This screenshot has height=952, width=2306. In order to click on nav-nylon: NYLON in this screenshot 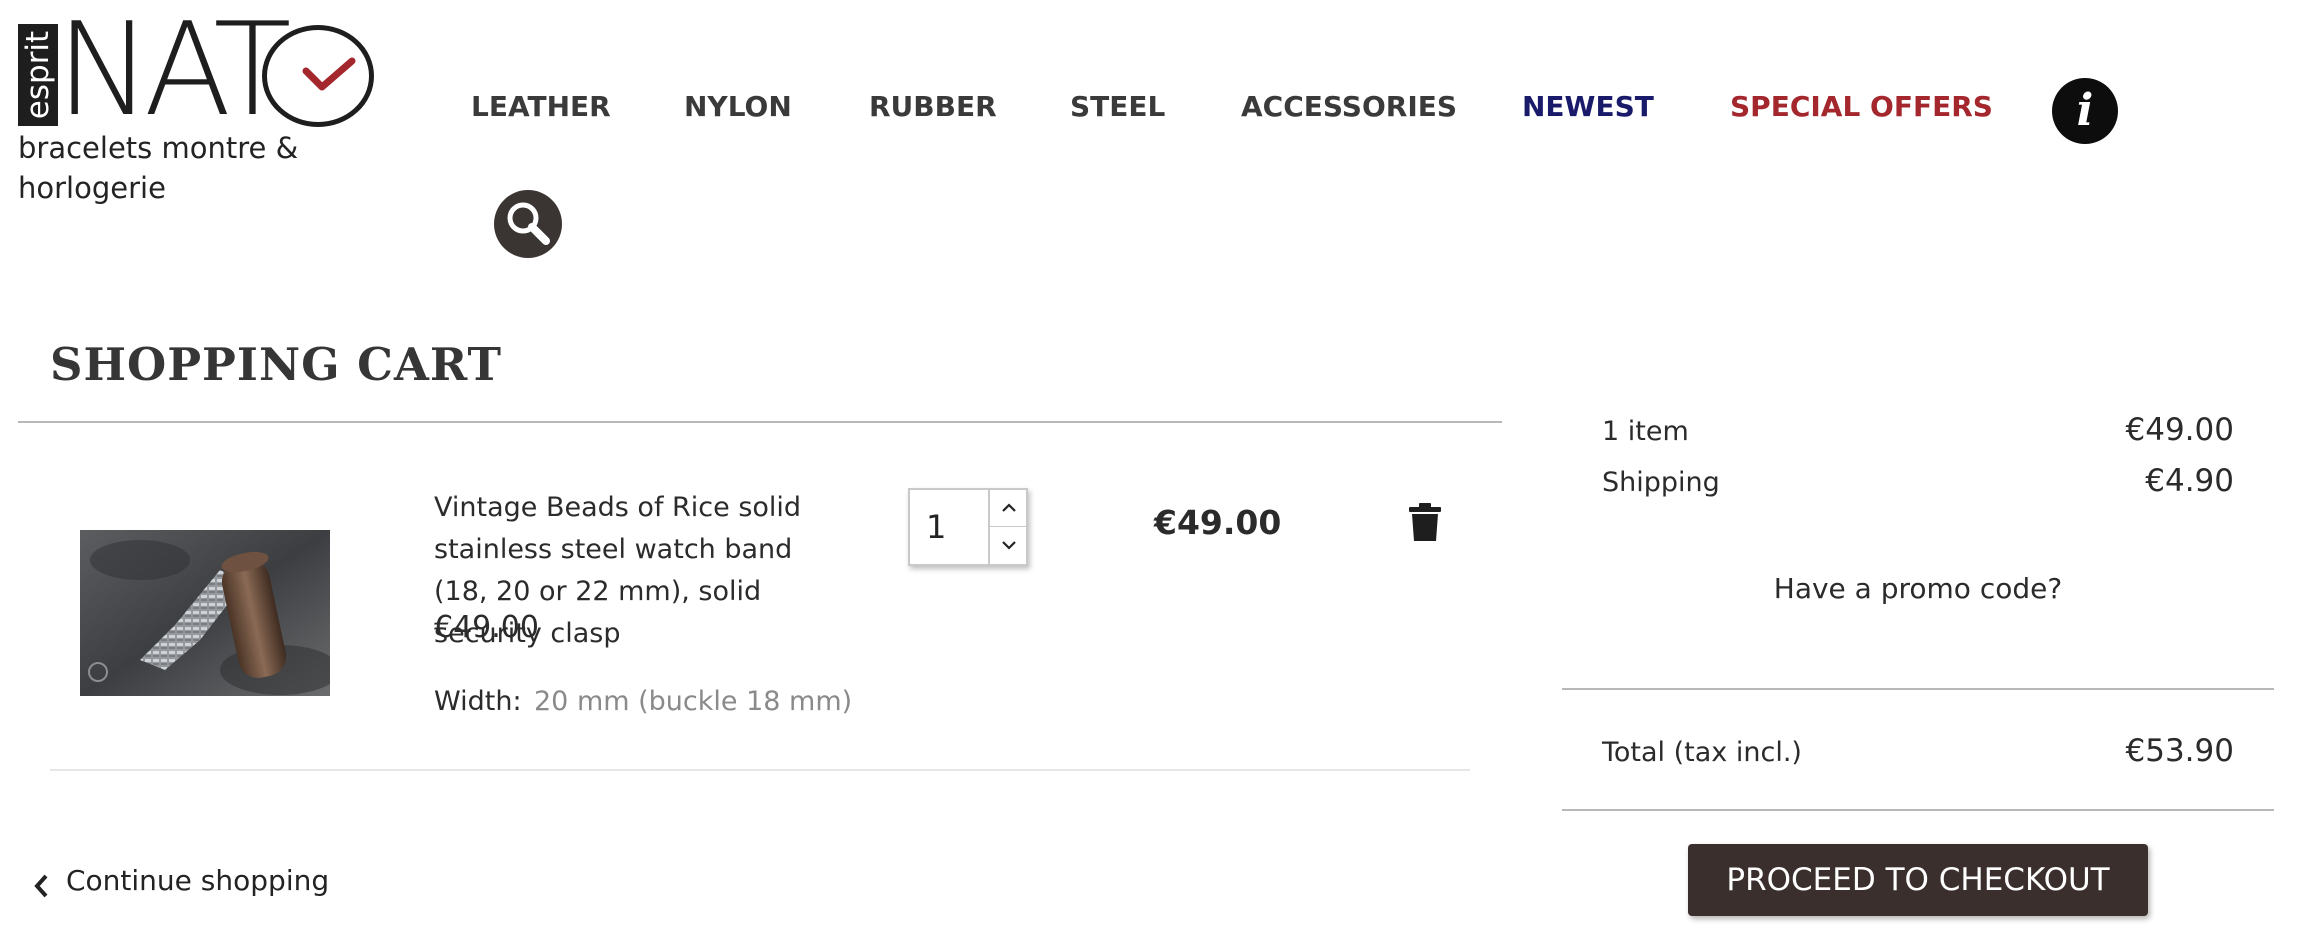, I will do `click(738, 110)`.